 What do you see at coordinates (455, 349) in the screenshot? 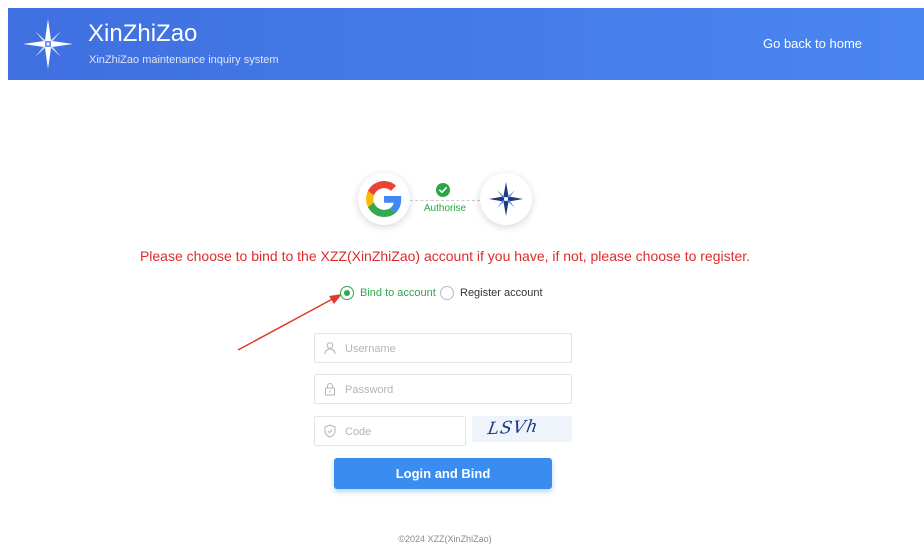
I see `username-input` at bounding box center [455, 349].